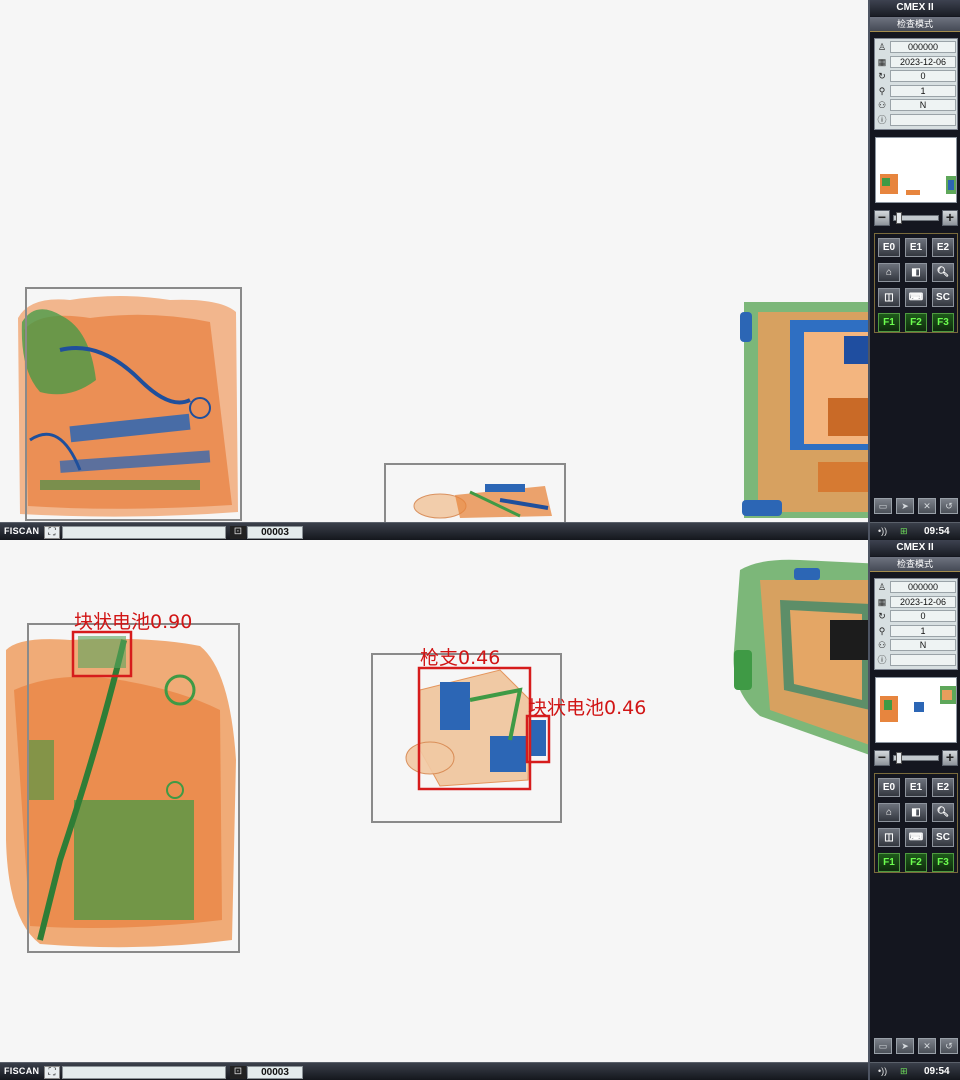 This screenshot has width=960, height=1080. Describe the element at coordinates (923, 76) in the screenshot. I see `counter-value: 0` at that location.